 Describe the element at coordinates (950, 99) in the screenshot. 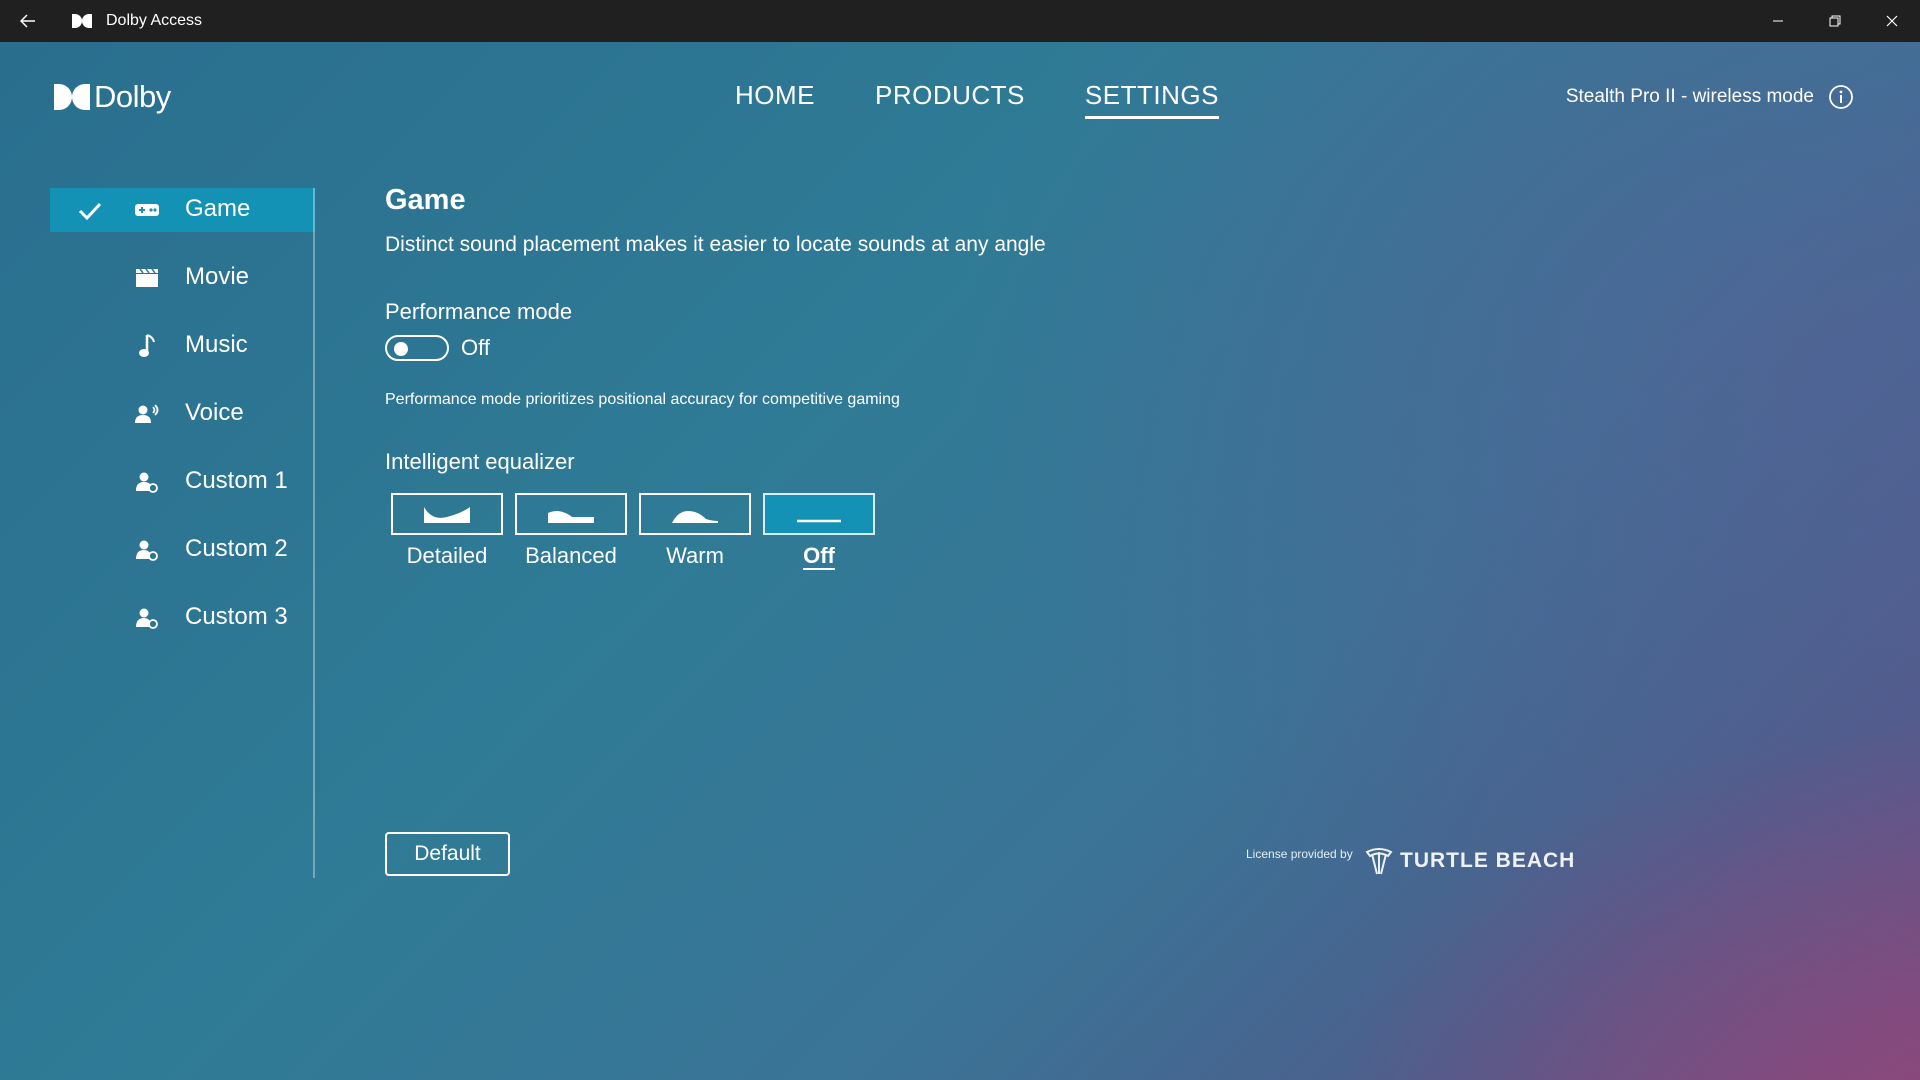

I see `nav-products: PRODUCTS` at that location.